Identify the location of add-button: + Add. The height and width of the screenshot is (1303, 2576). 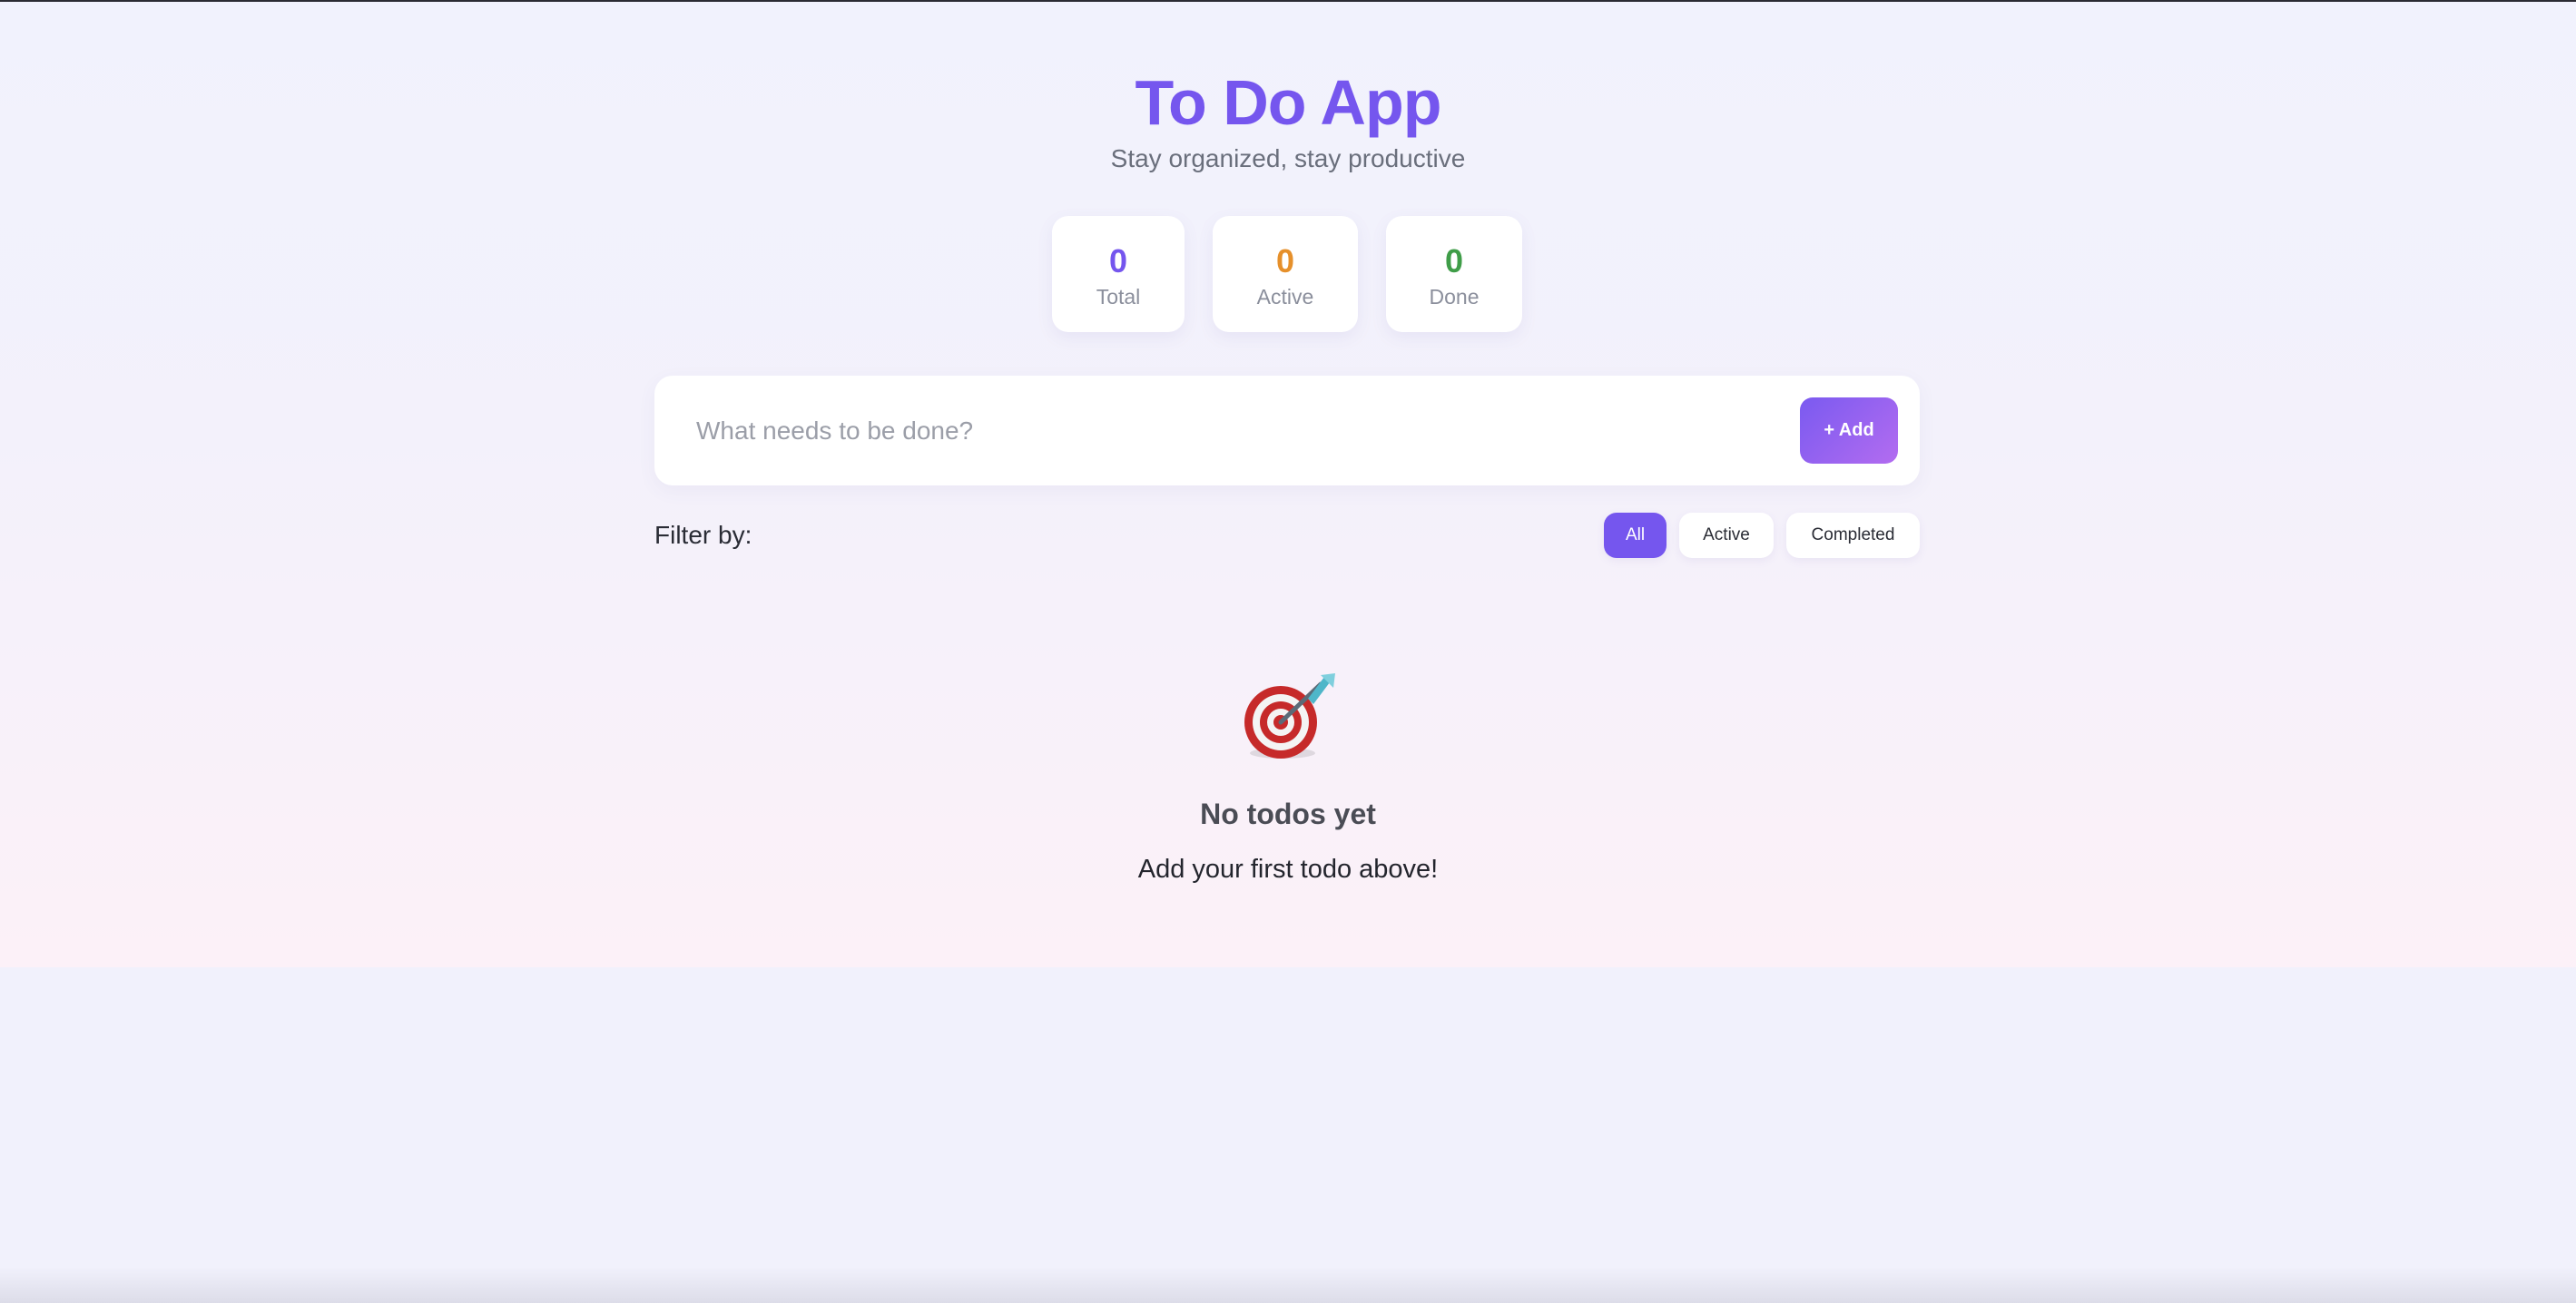
(1849, 430).